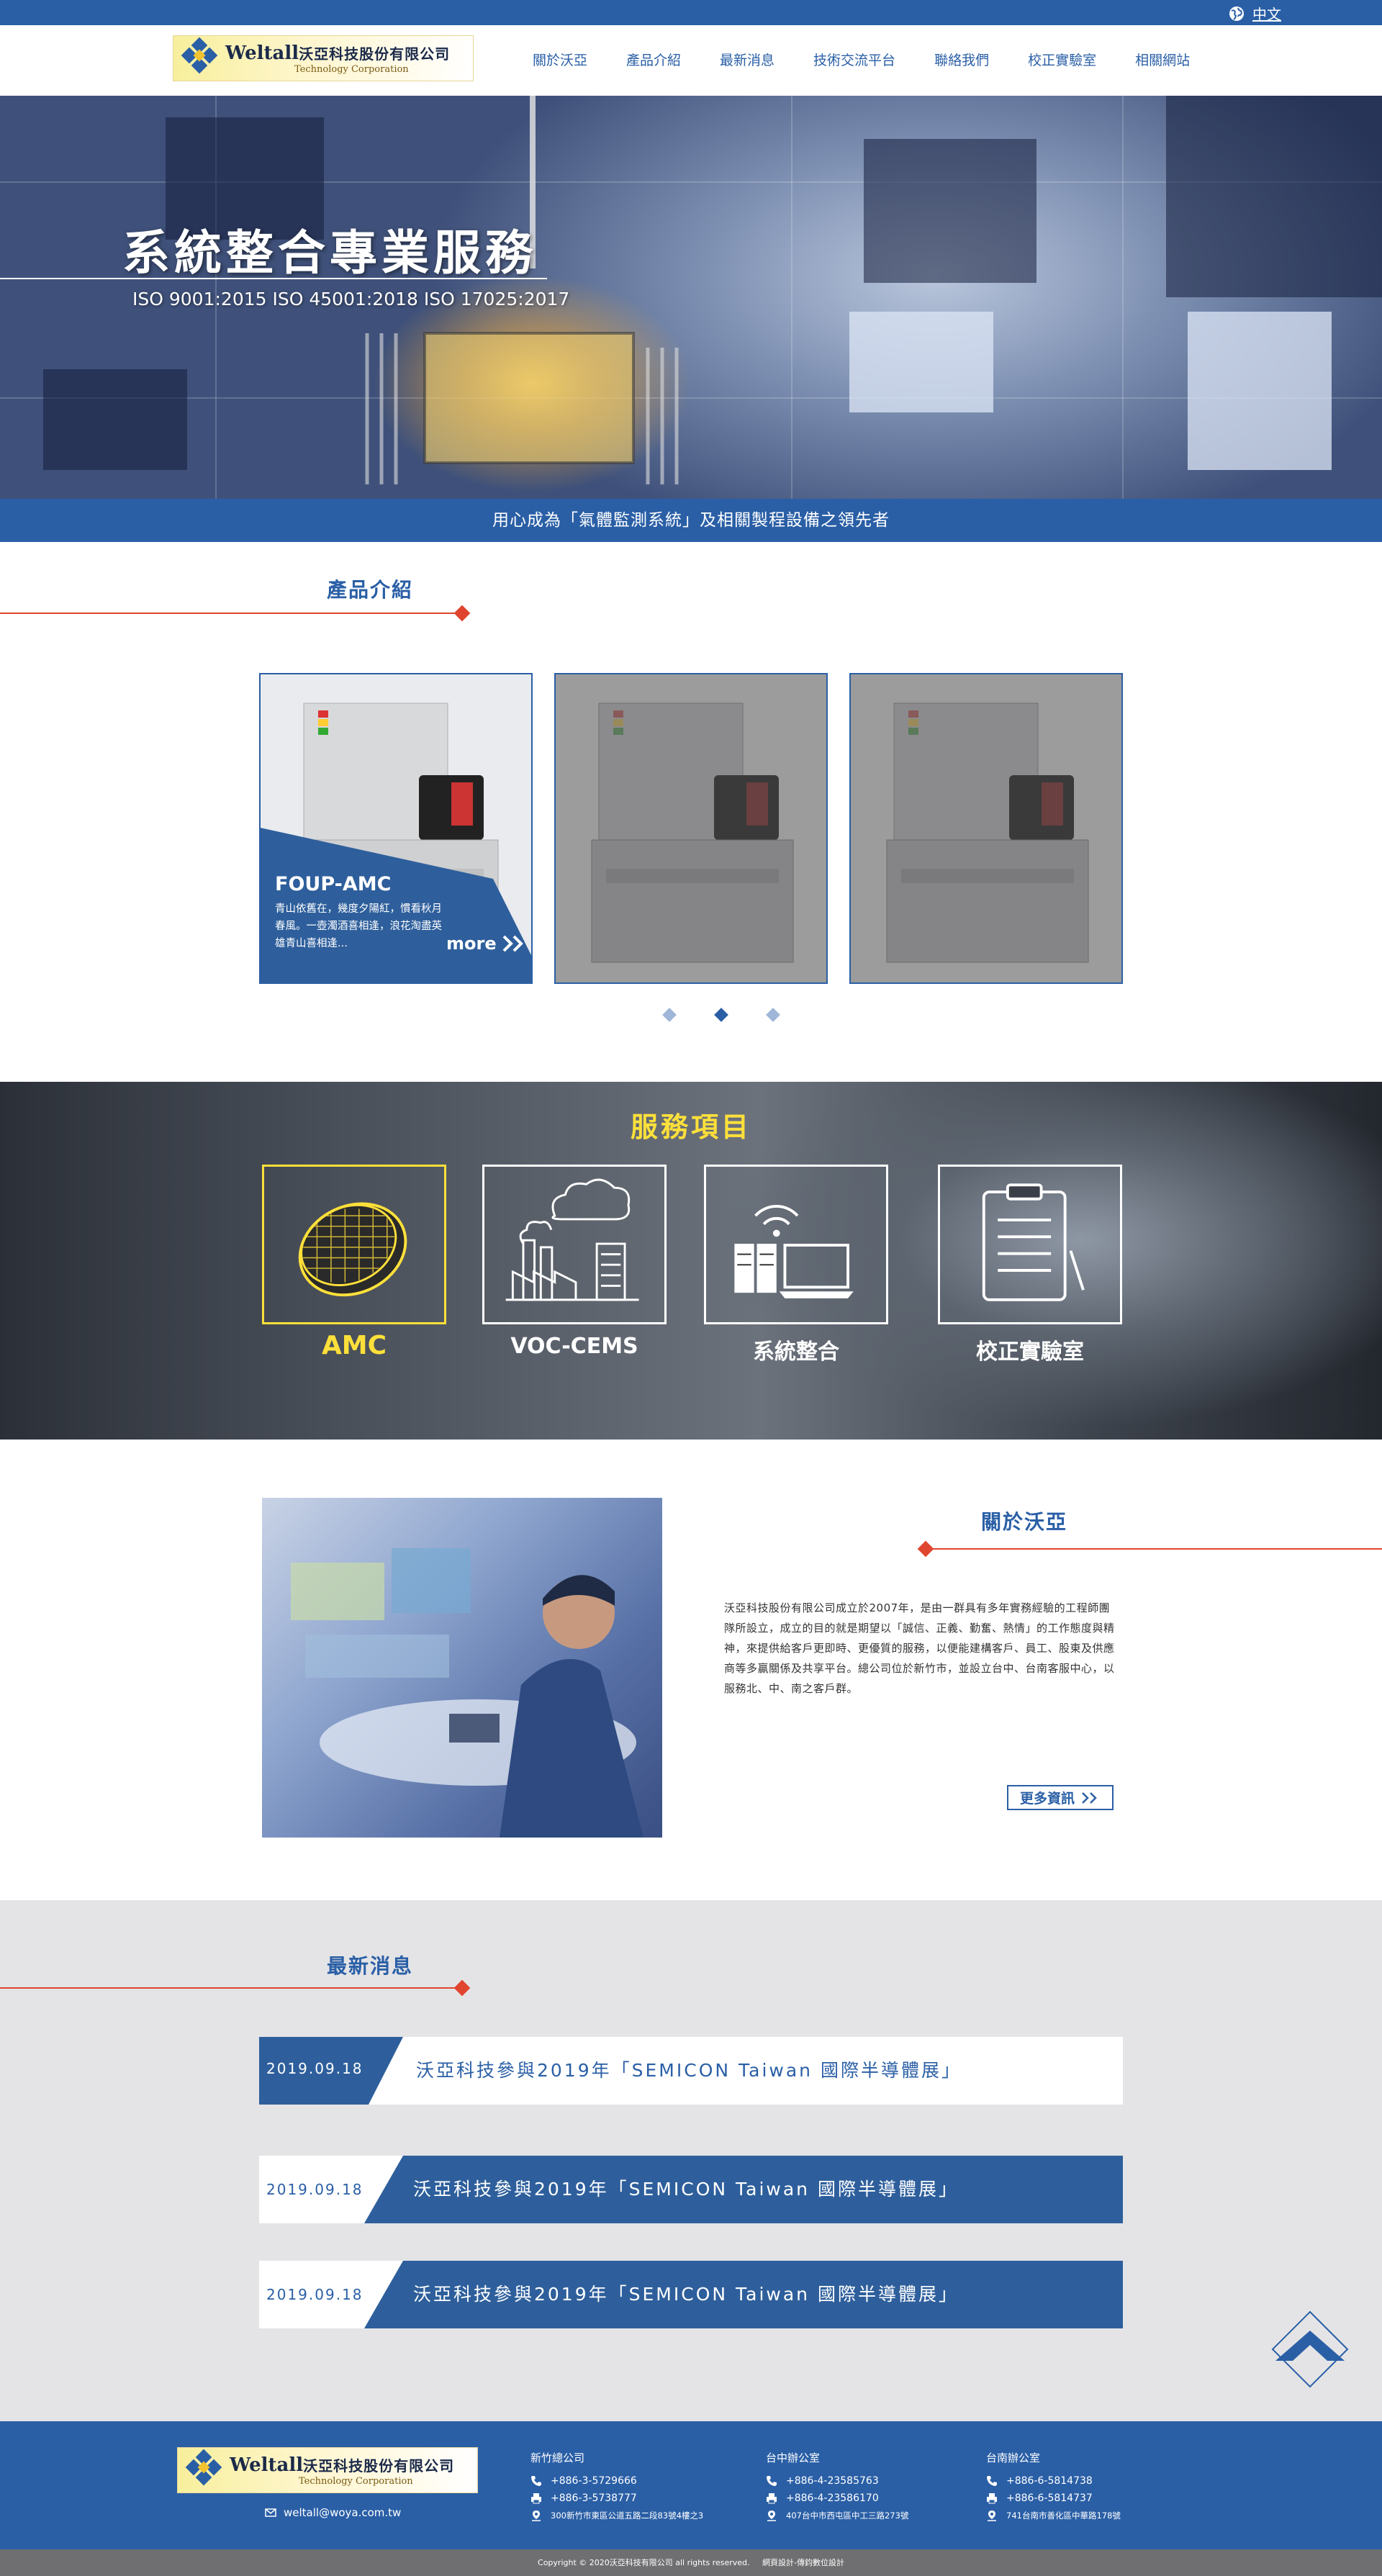  I want to click on product-name: FOUP-AMC, so click(333, 884).